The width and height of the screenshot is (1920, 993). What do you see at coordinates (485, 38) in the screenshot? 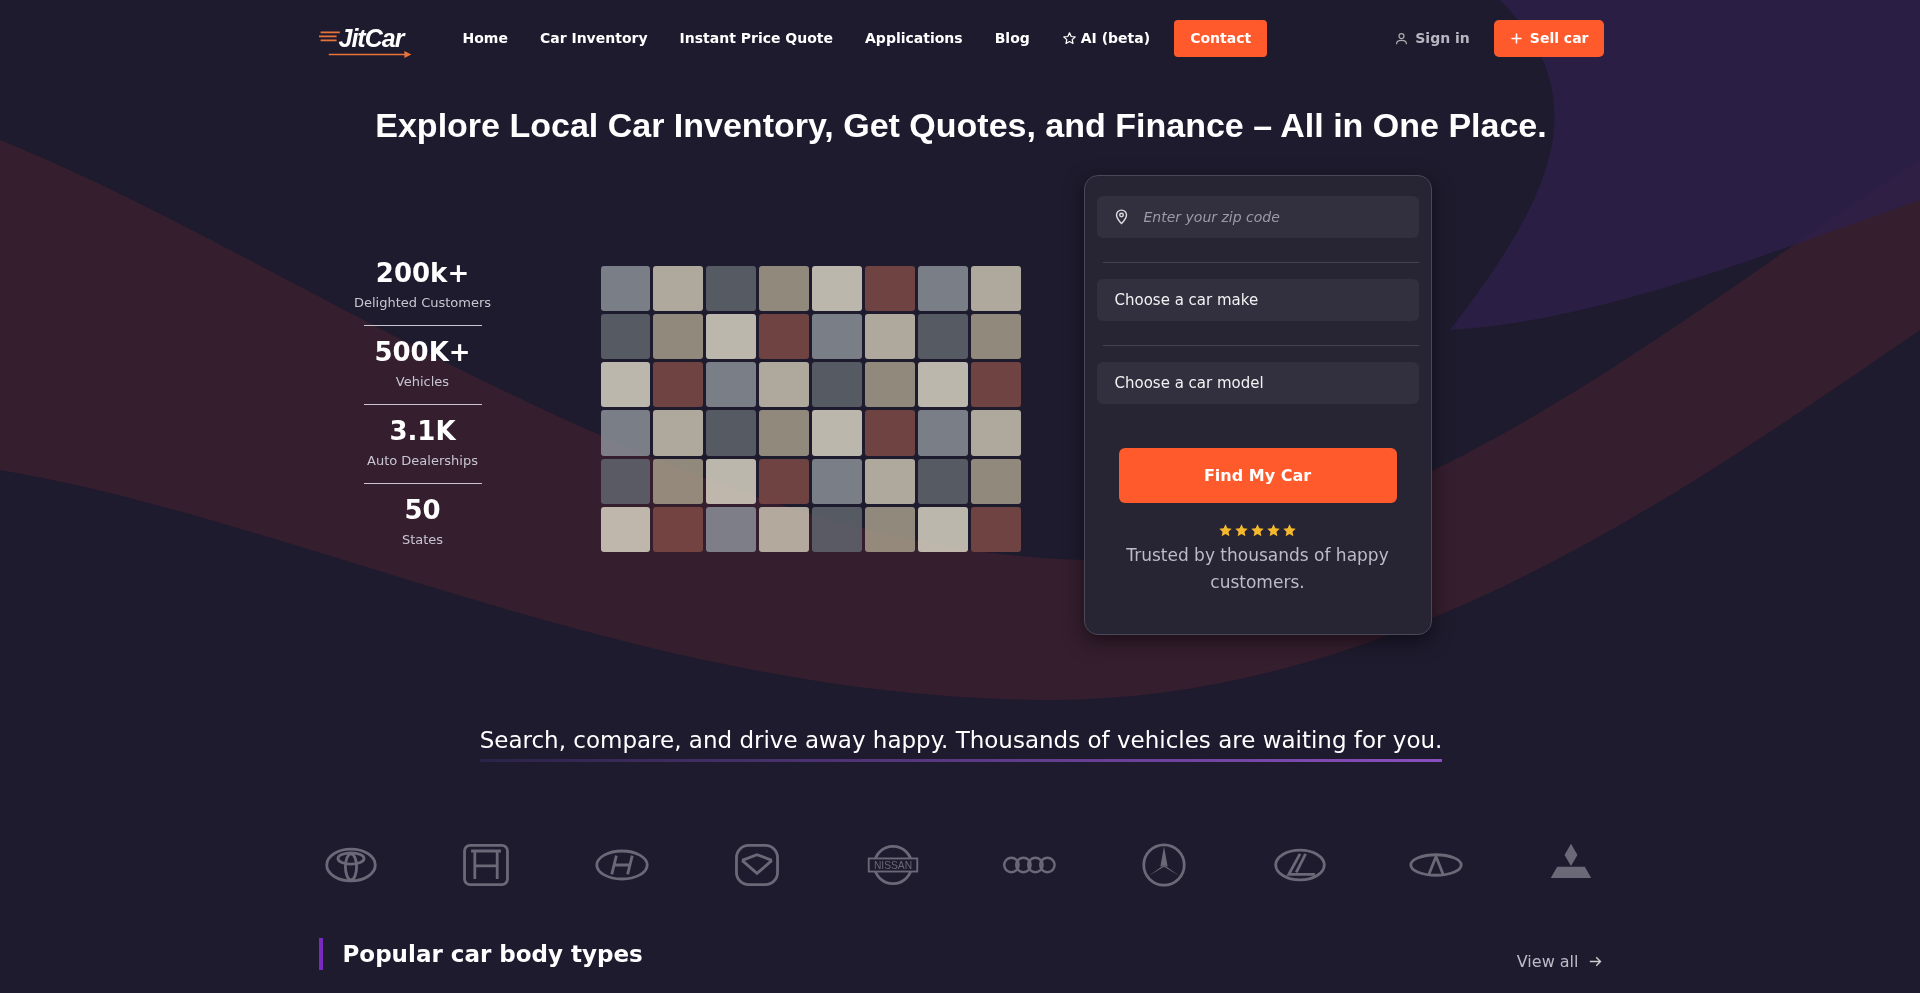
I see `nav-link: Home` at bounding box center [485, 38].